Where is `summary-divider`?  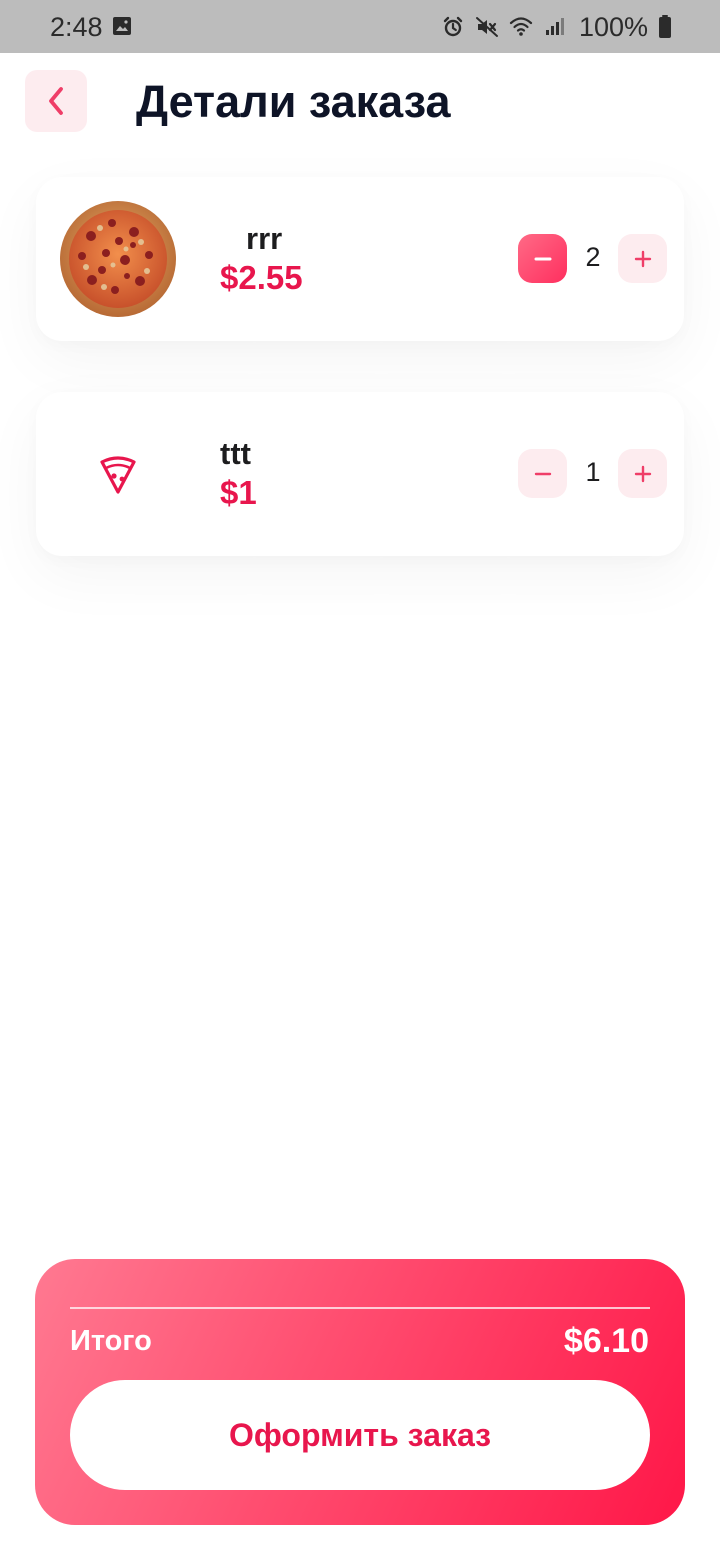
summary-divider is located at coordinates (360, 1308).